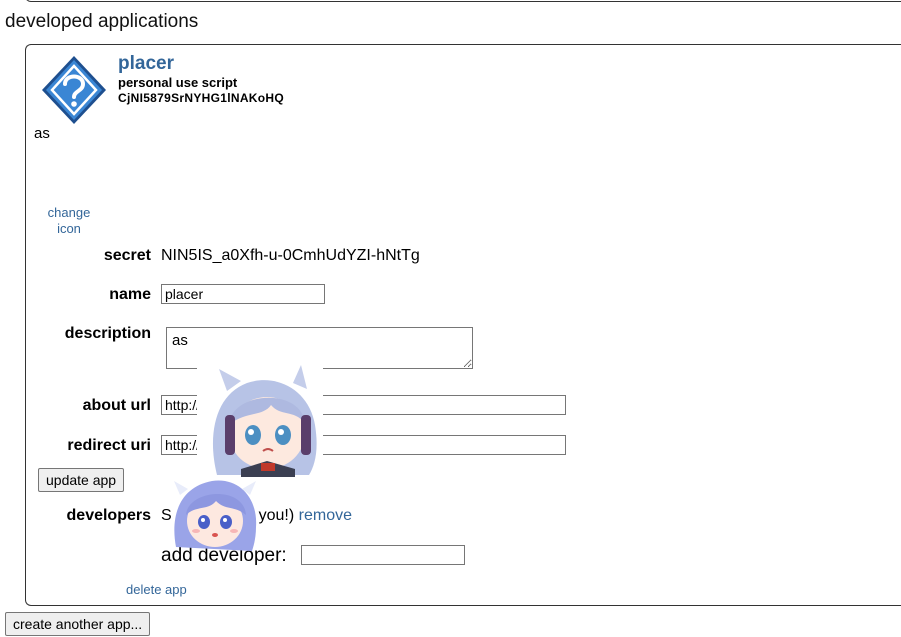 This screenshot has height=637, width=901. What do you see at coordinates (127, 255) in the screenshot?
I see `secret-label: secret` at bounding box center [127, 255].